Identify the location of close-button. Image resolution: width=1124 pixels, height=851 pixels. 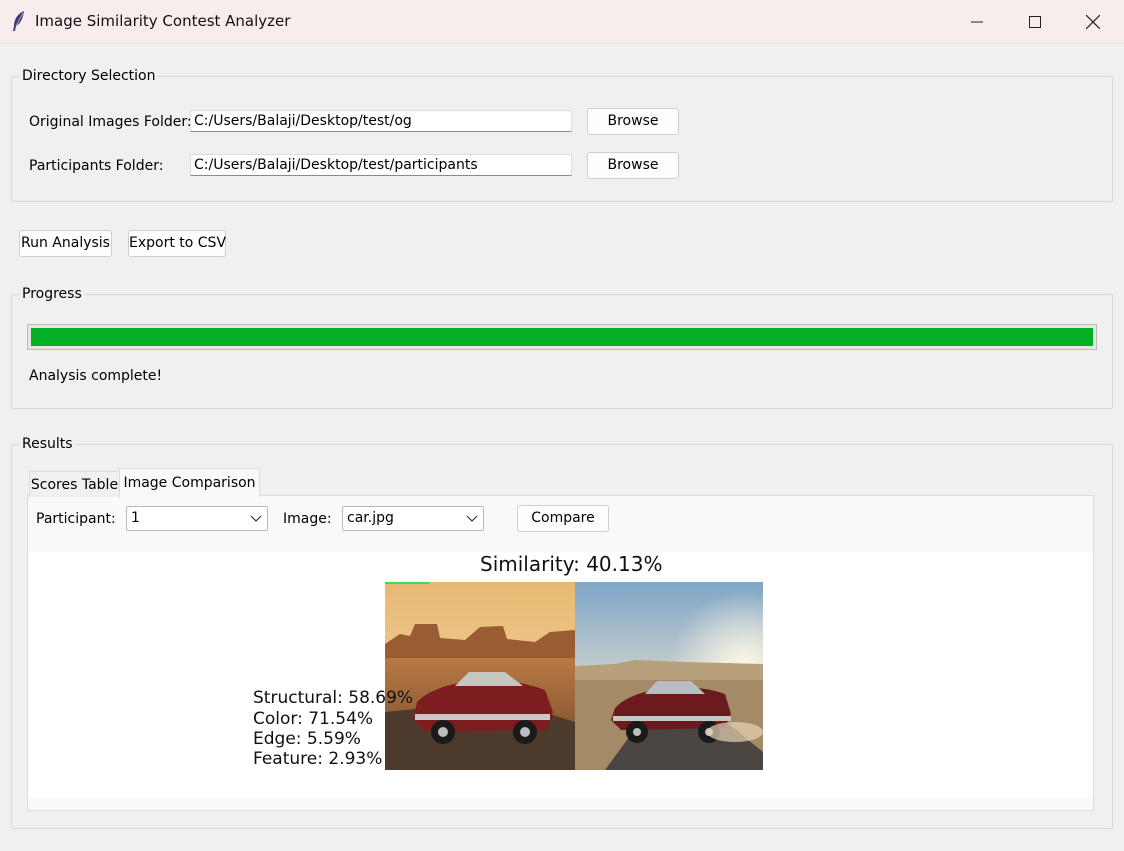
(1093, 21).